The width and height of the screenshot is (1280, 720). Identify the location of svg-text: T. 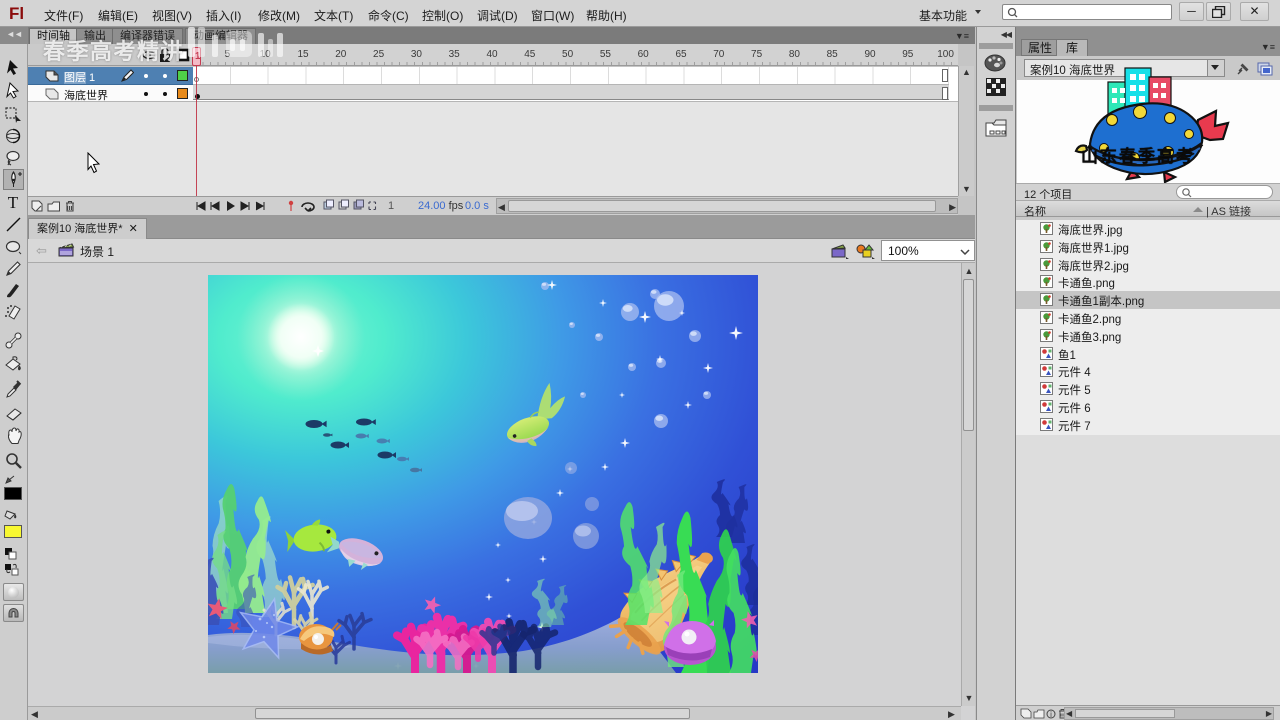
(13, 202).